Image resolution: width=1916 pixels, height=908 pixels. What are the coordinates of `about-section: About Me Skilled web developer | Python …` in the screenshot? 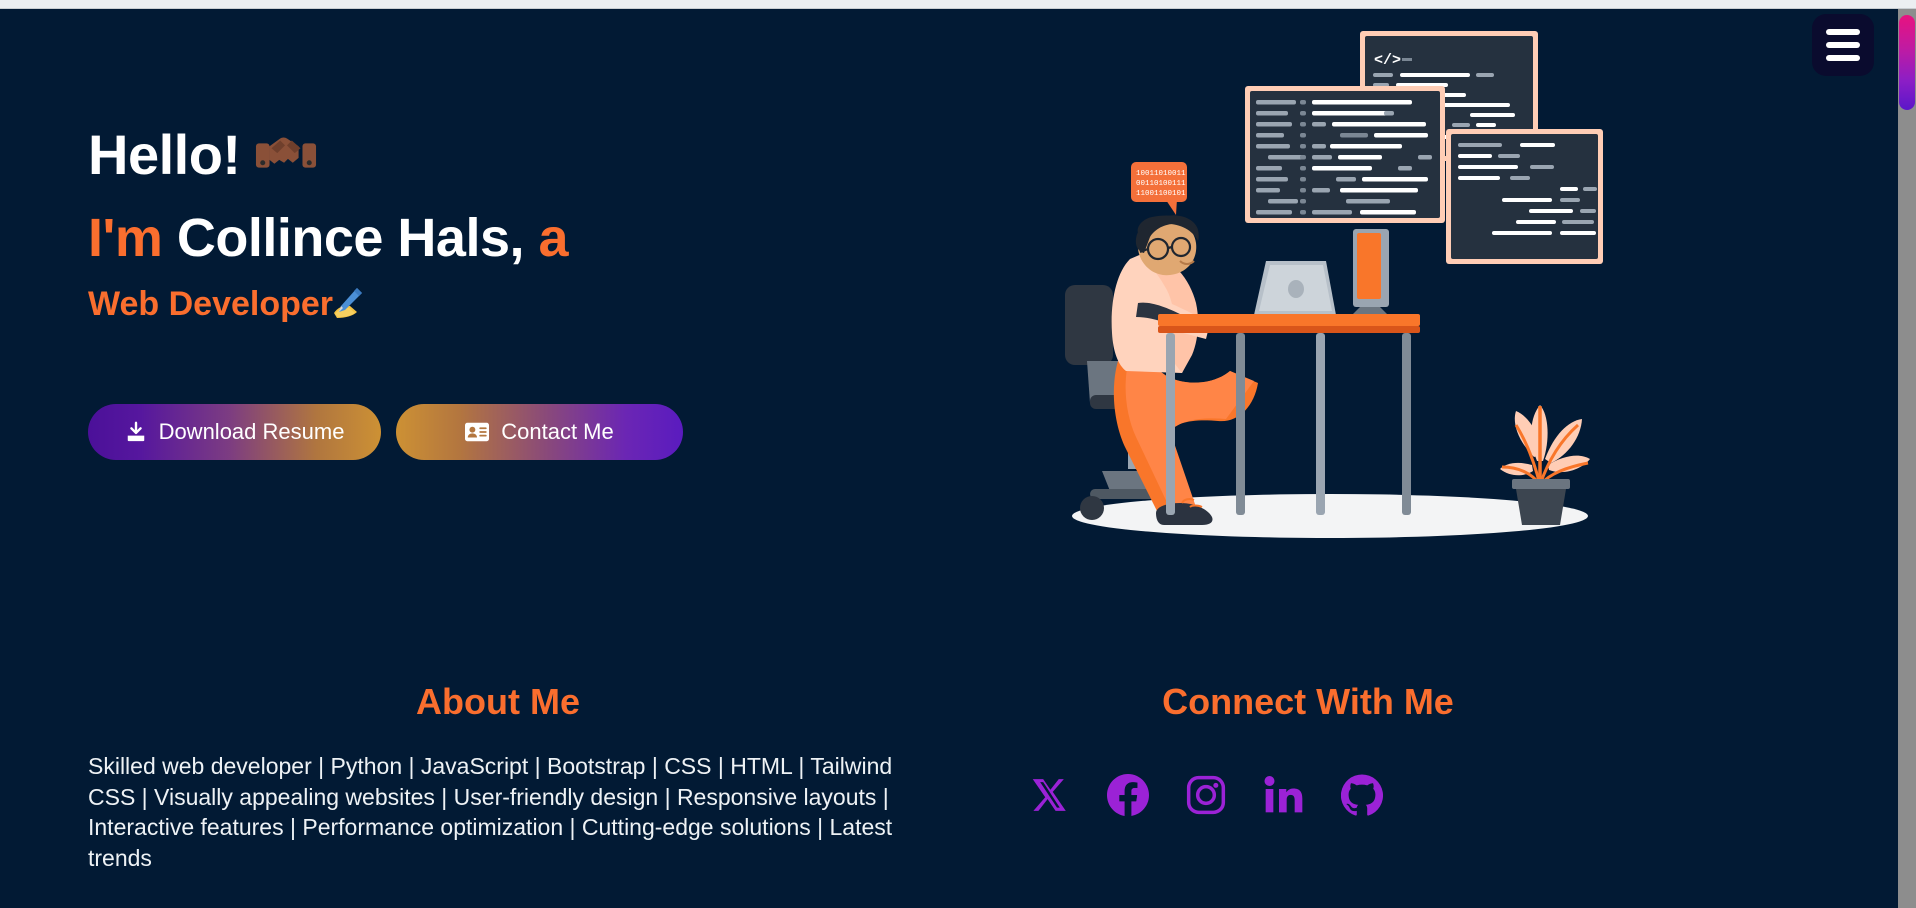 It's located at (498, 777).